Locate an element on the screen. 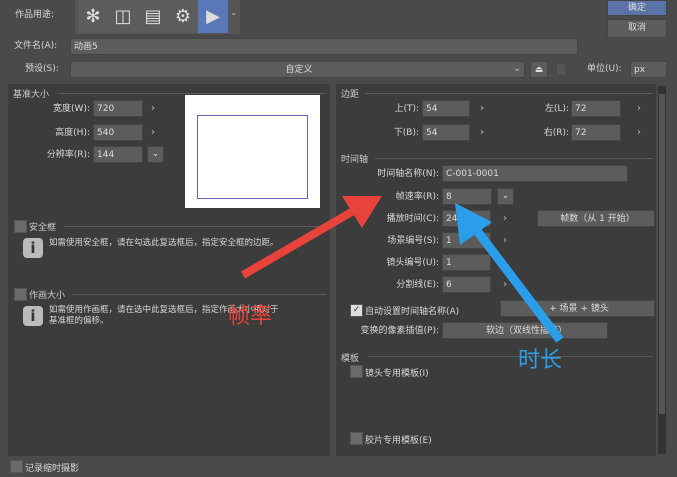 This screenshot has height=477, width=677. fps-annotation: 帧率 is located at coordinates (250, 316).